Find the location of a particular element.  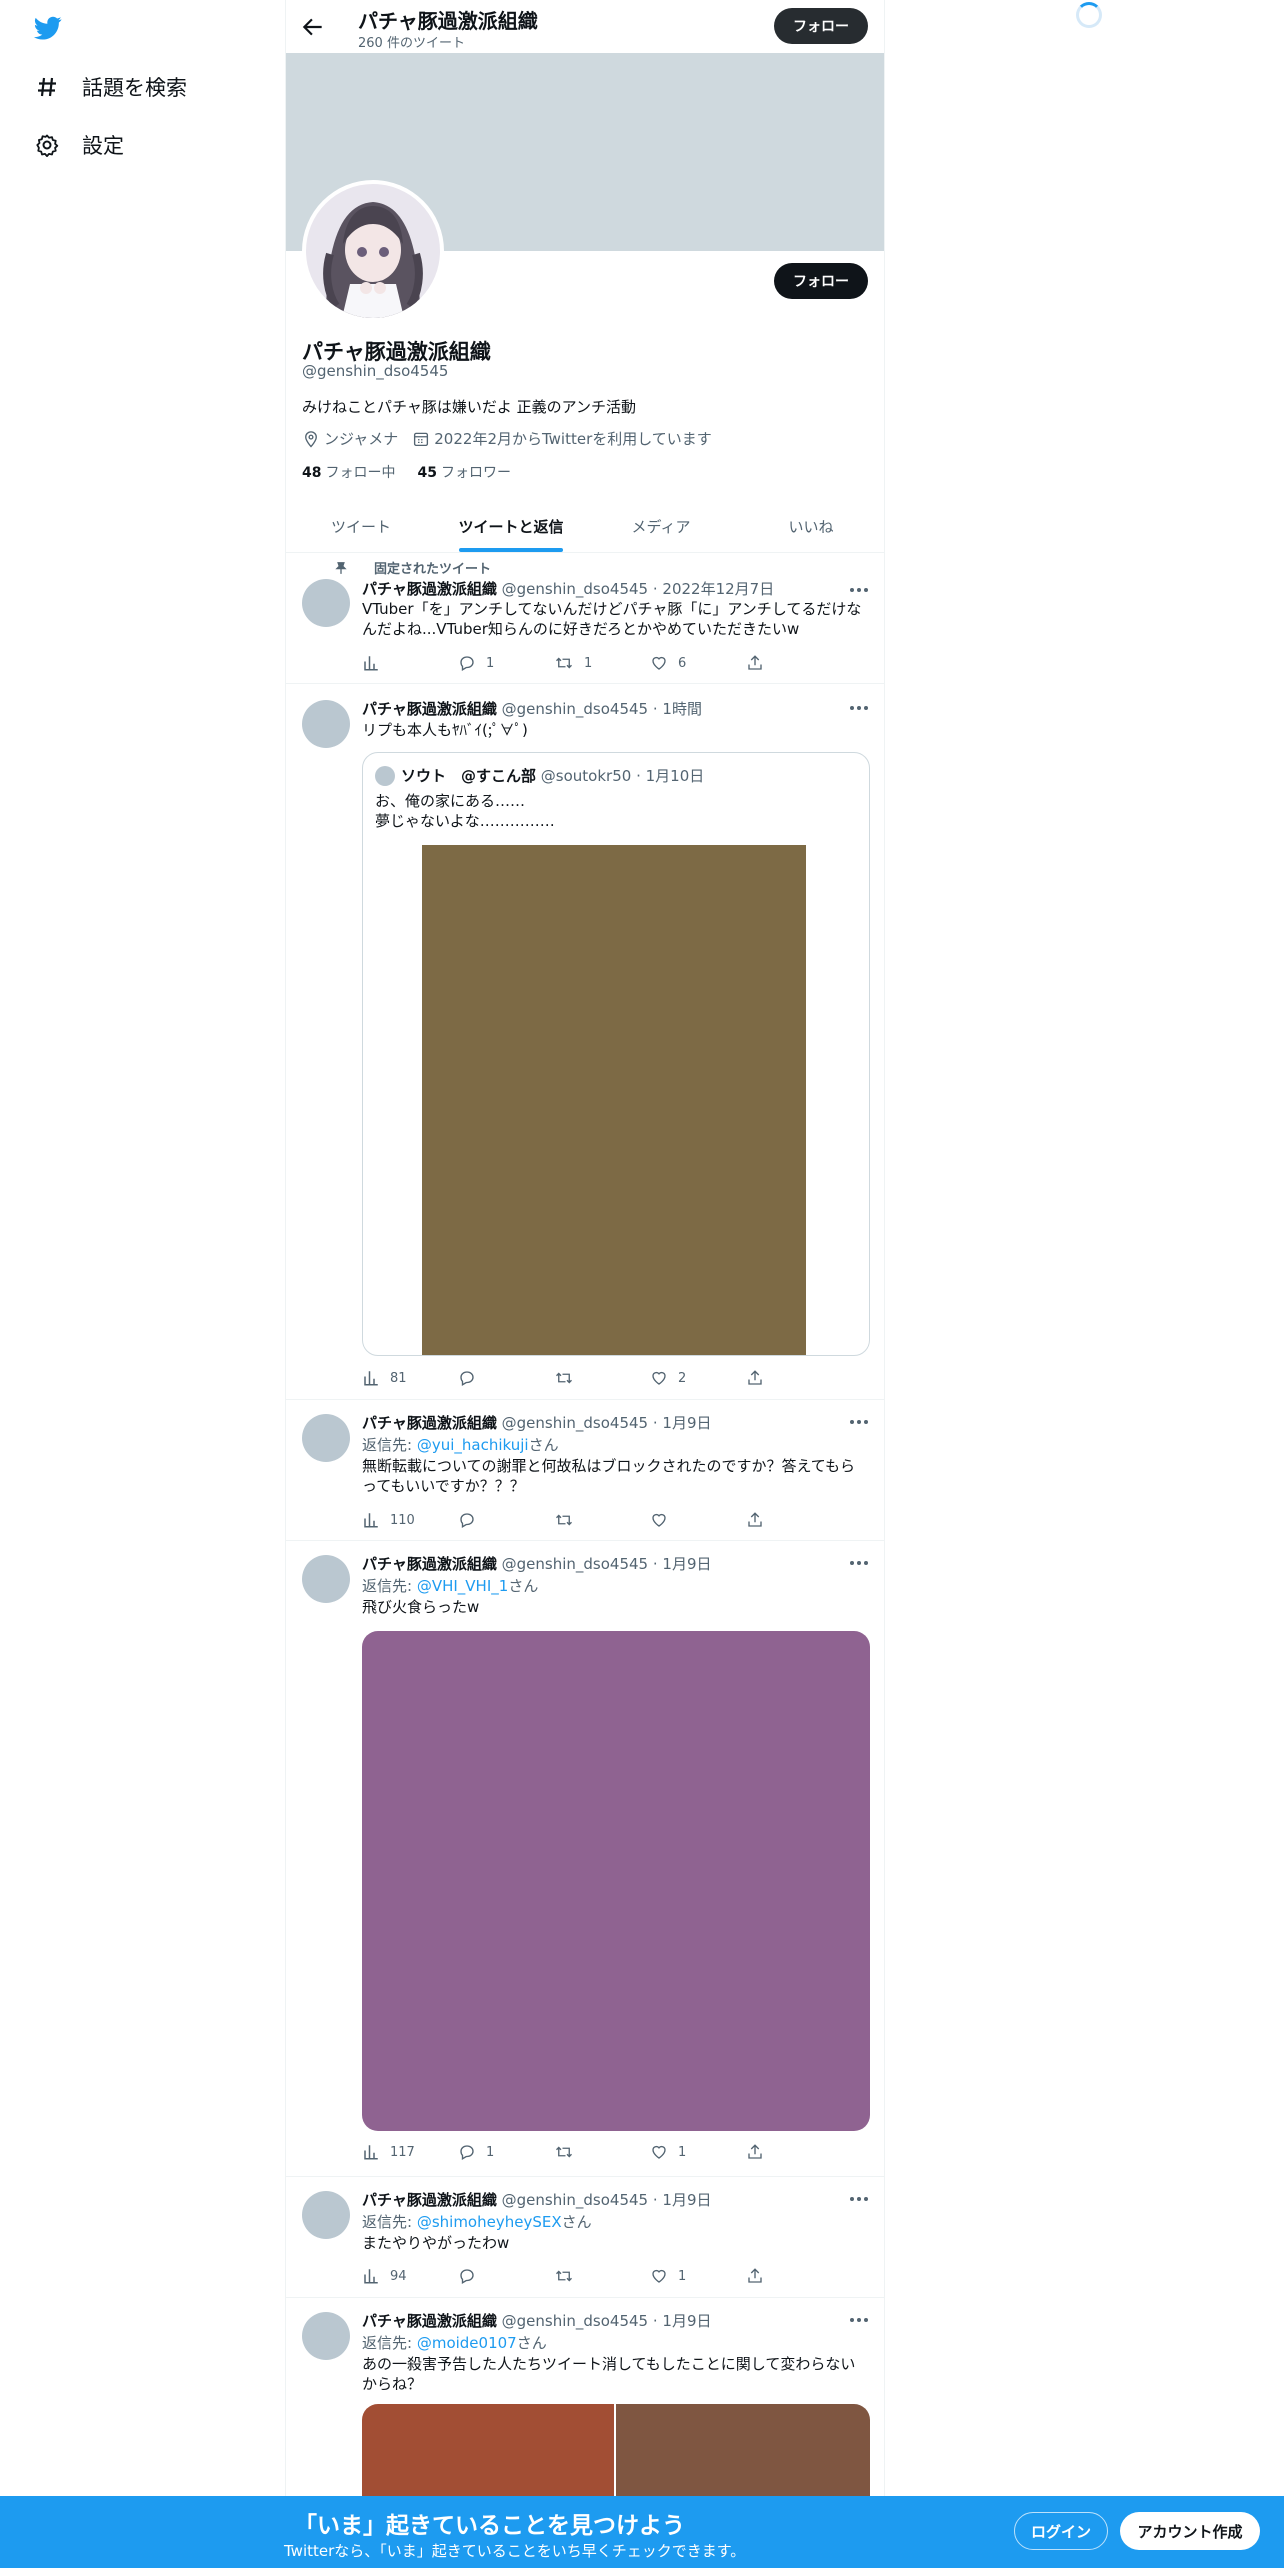

profile-joined-text: 2022年2月からTwitterを利用しています is located at coordinates (573, 439).